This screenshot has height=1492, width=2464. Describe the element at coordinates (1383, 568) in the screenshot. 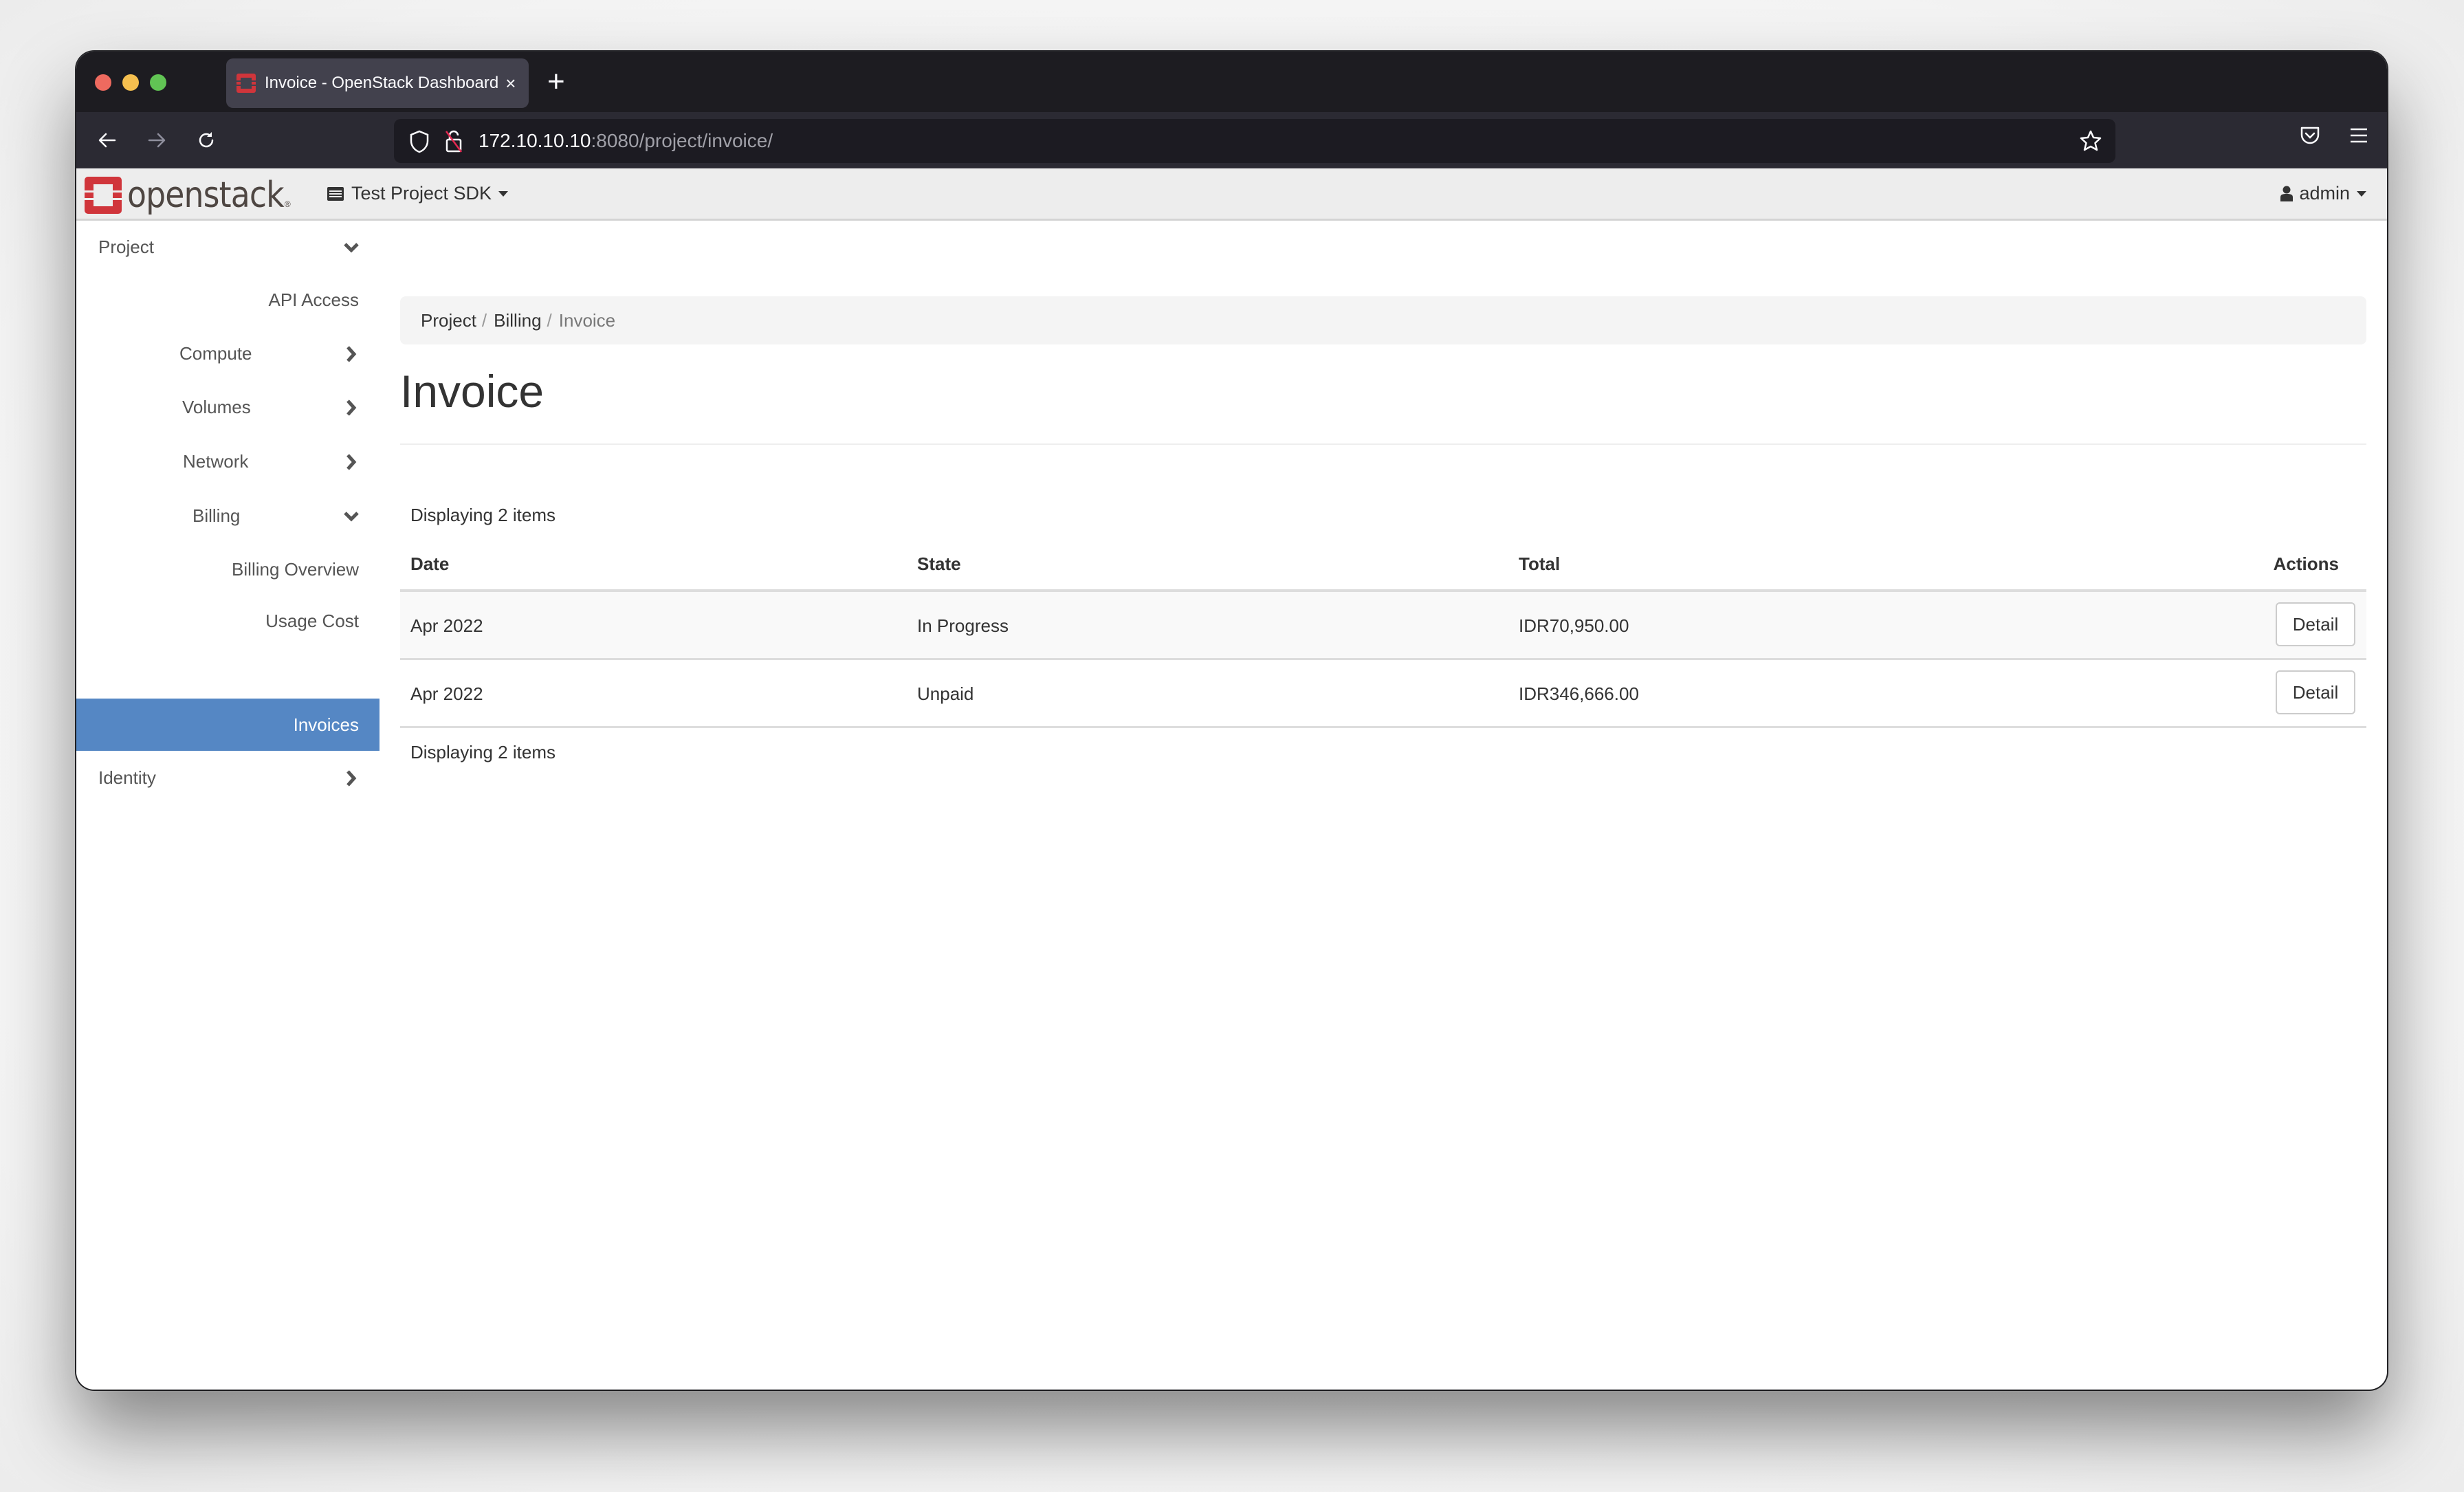

I see `table-header-row: Date State Total Actions` at that location.